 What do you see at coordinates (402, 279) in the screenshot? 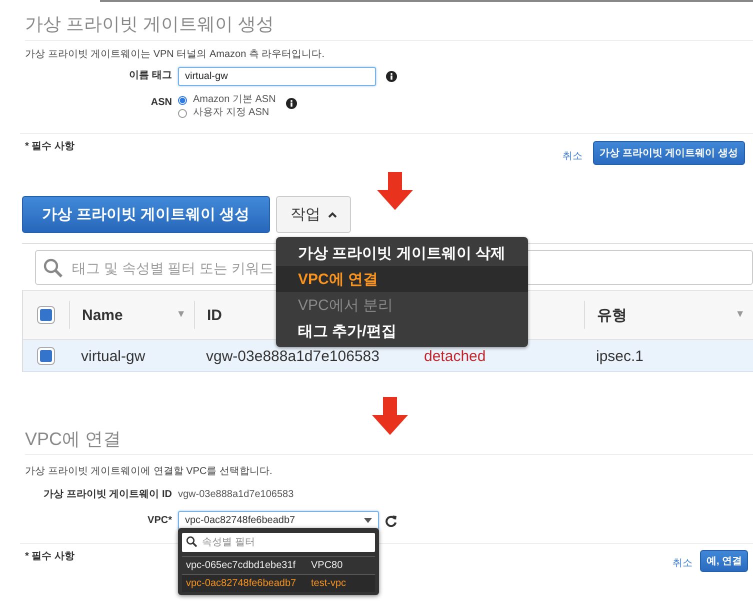
I see `menu-item: VPC에 연결` at bounding box center [402, 279].